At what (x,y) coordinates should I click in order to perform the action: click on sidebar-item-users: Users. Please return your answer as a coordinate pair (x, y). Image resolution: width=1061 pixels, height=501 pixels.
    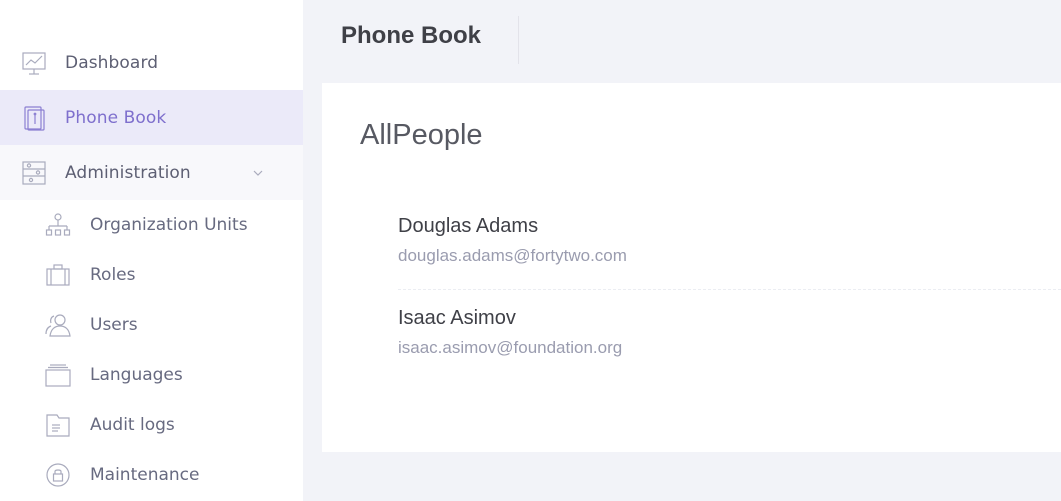
    Looking at the image, I should click on (151, 325).